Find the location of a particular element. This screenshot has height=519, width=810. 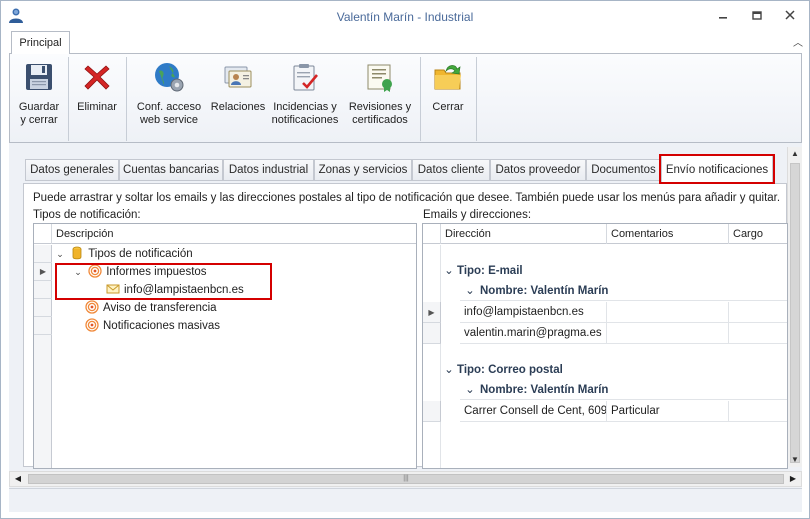

close-button: Cerrar is located at coordinates (448, 98).